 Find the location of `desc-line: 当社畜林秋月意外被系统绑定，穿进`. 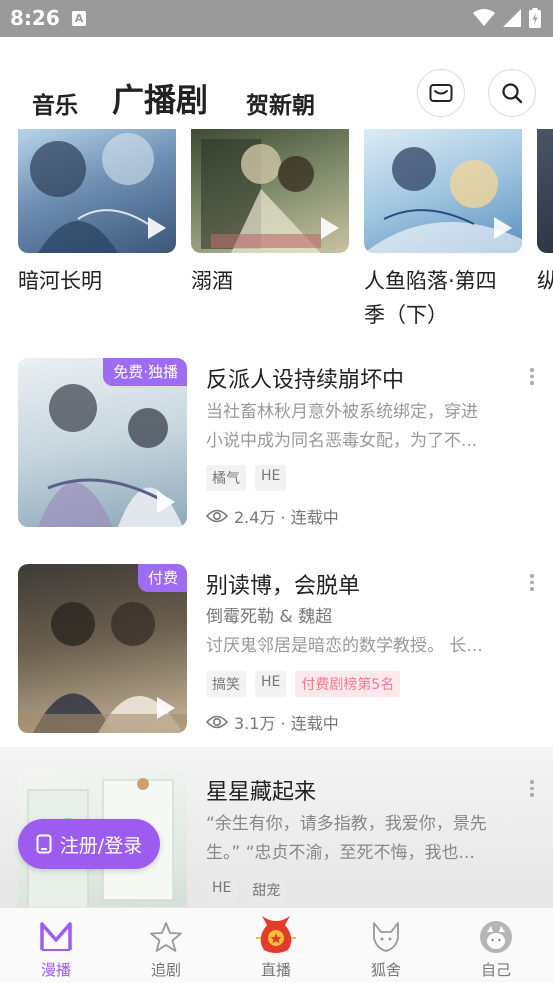

desc-line: 当社畜林秋月意外被系统绑定，穿进 is located at coordinates (342, 412).